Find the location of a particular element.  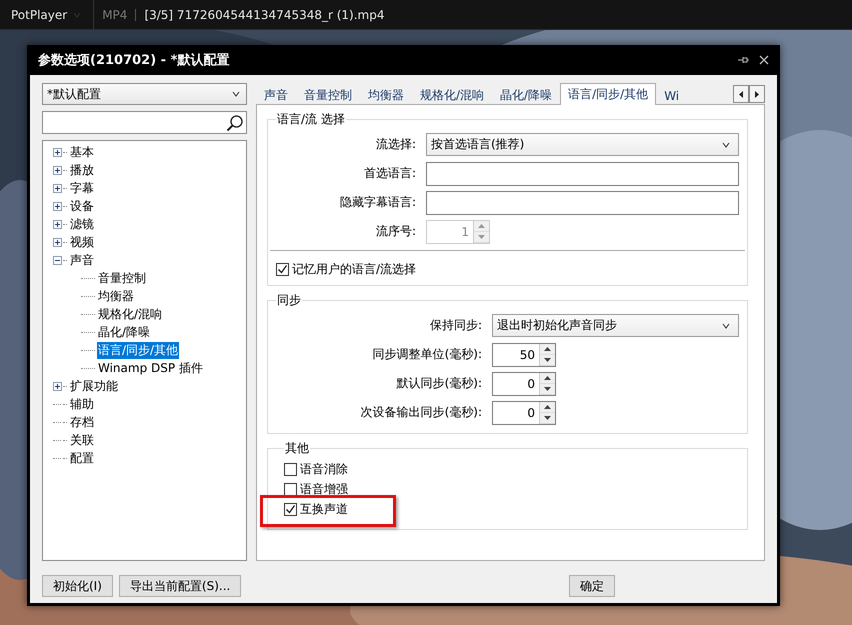

field-label: 次设备输出同步(毫秒): is located at coordinates (421, 412).